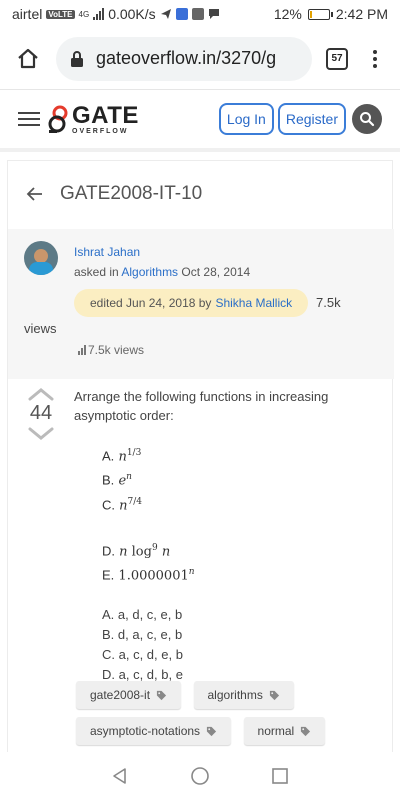  What do you see at coordinates (200, 121) in the screenshot?
I see `site-header: GATE OVERFLOW Log In Register` at bounding box center [200, 121].